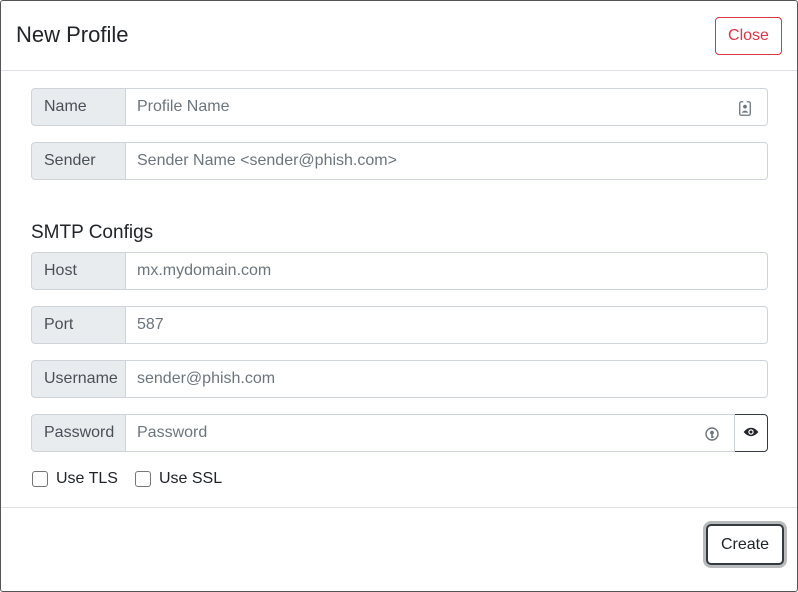 The height and width of the screenshot is (592, 798). I want to click on password-input, so click(430, 433).